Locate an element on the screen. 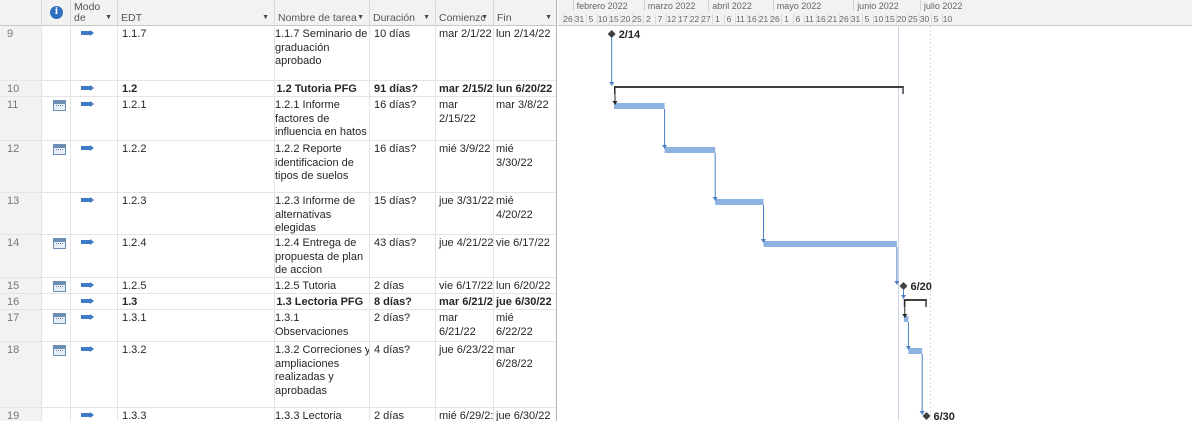 The image size is (1192, 421). task-name-cell: 1.2.3 Informe de alternativas elegidas is located at coordinates (322, 213).